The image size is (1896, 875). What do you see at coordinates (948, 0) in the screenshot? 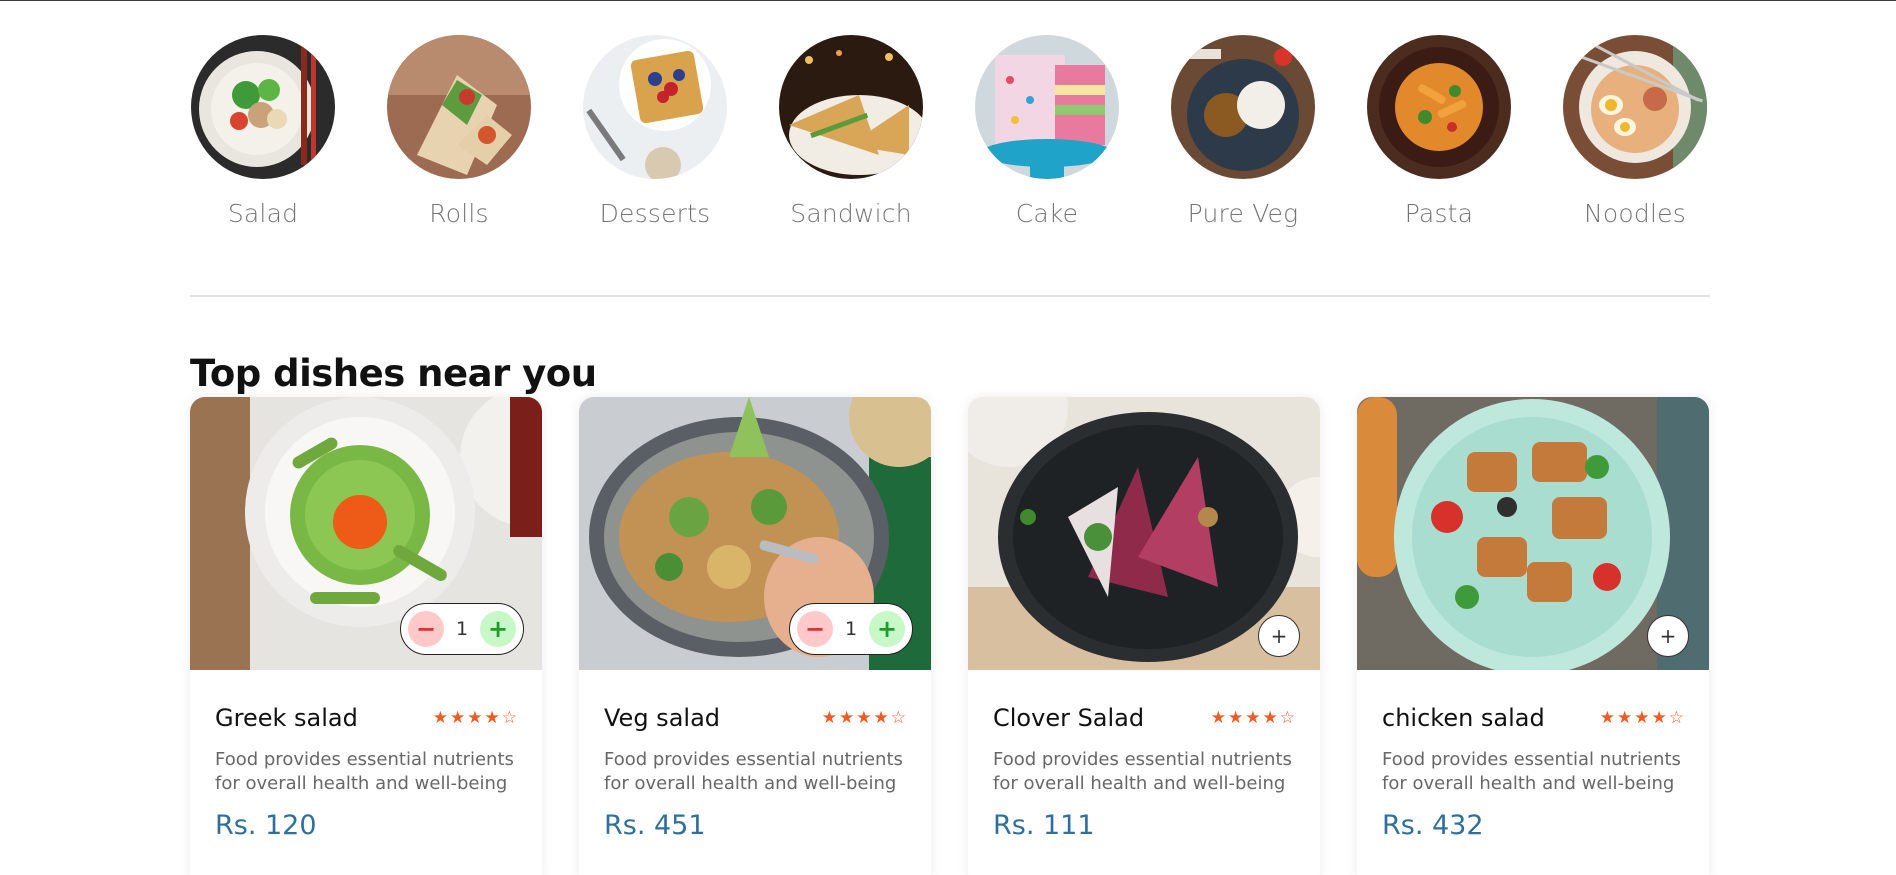
I see `top-border-line` at bounding box center [948, 0].